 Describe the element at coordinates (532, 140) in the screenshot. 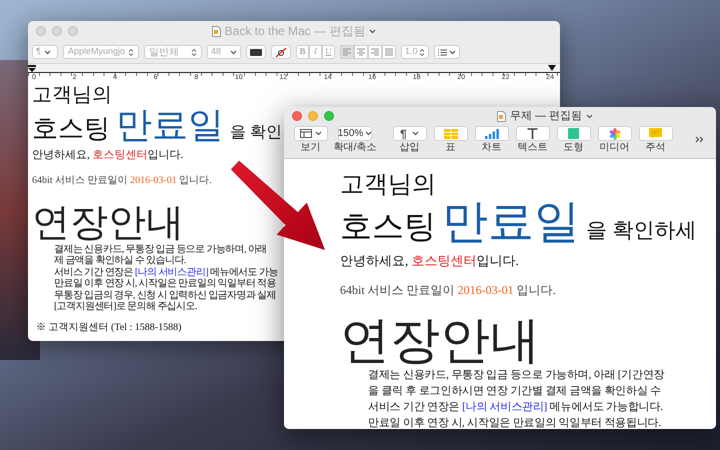

I see `text-button: 텍스트` at that location.